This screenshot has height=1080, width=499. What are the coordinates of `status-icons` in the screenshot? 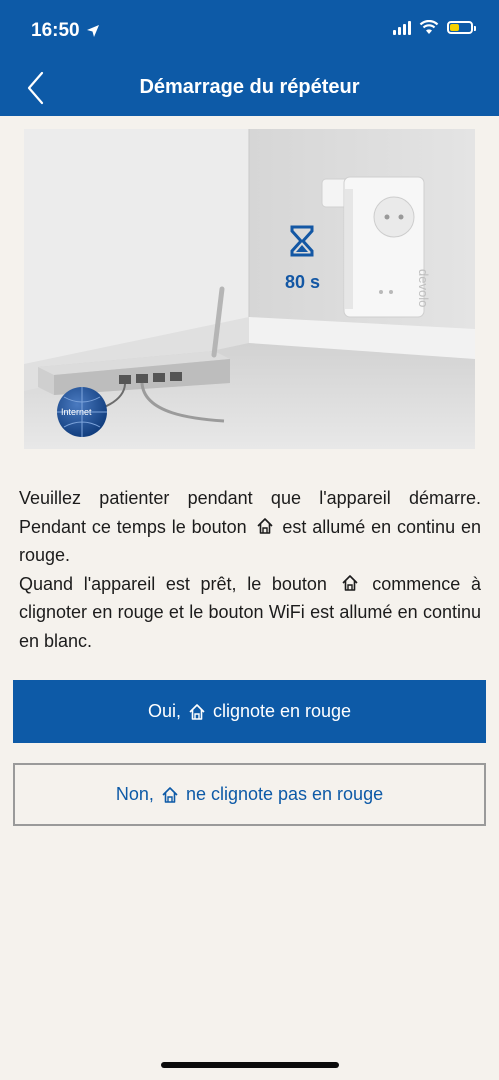 It's located at (434, 27).